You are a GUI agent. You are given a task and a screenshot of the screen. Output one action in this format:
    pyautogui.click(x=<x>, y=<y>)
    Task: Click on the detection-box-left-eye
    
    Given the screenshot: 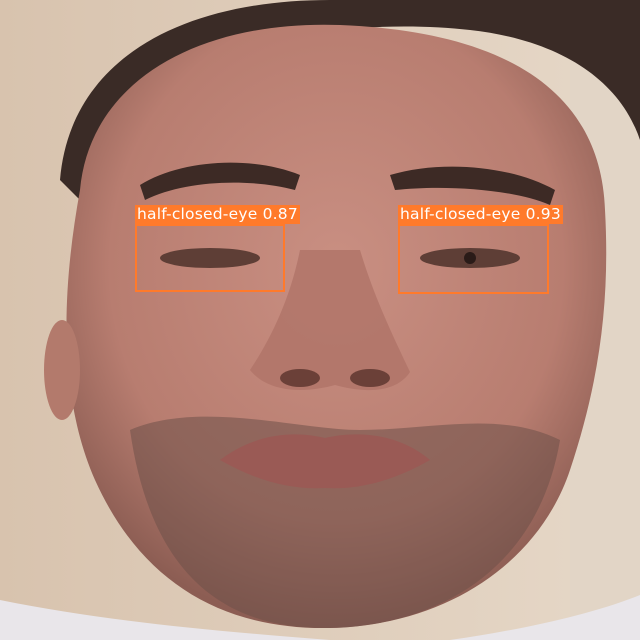 What is the action you would take?
    pyautogui.click(x=210, y=258)
    